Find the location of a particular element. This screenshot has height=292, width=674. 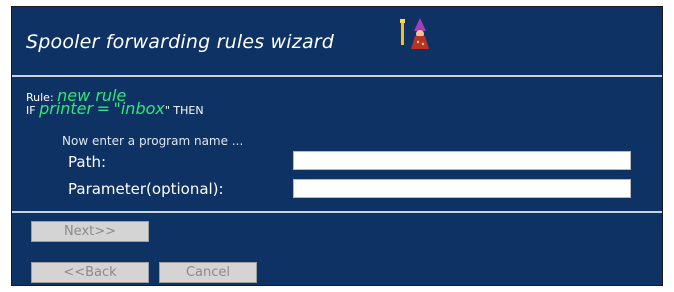

condition-closing-quote: " is located at coordinates (167, 110).